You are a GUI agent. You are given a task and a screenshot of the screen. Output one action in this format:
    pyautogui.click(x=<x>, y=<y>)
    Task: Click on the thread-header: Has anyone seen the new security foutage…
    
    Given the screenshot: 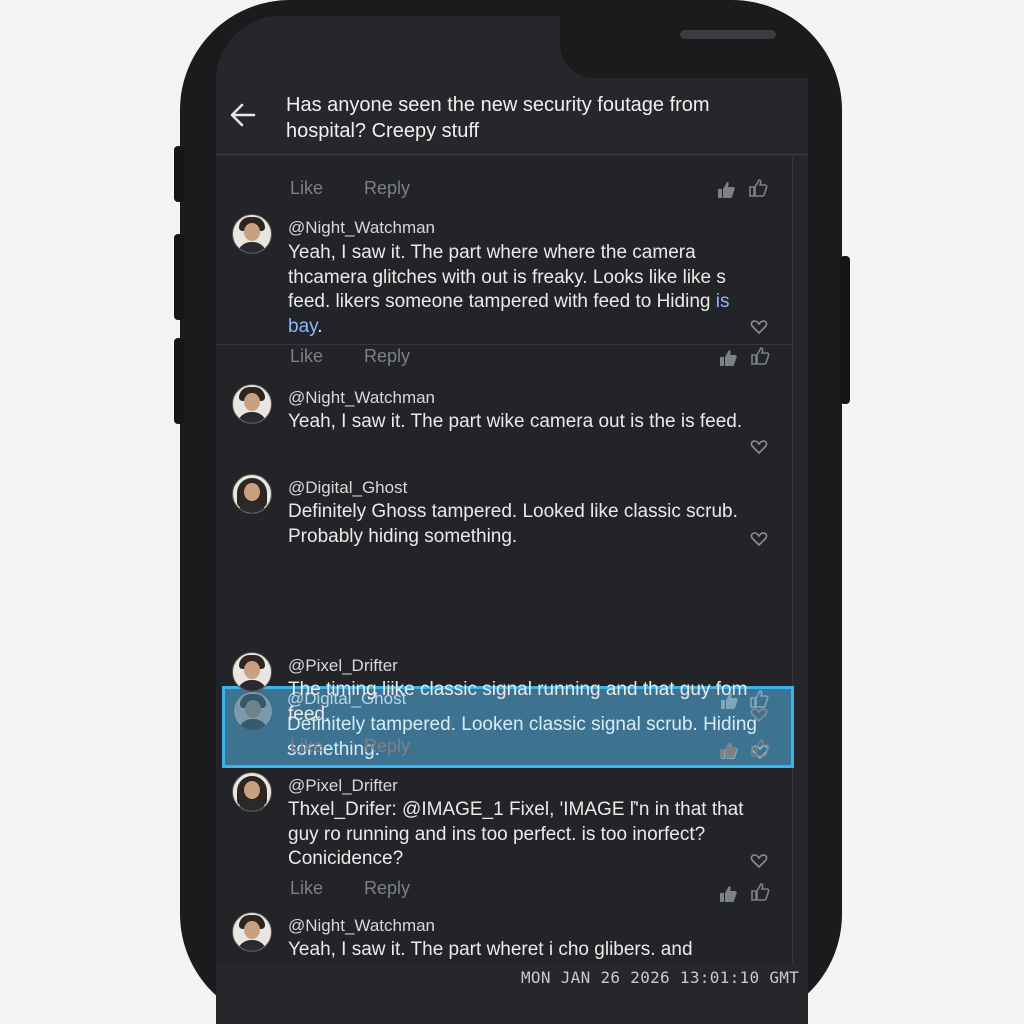 What is the action you would take?
    pyautogui.click(x=512, y=115)
    